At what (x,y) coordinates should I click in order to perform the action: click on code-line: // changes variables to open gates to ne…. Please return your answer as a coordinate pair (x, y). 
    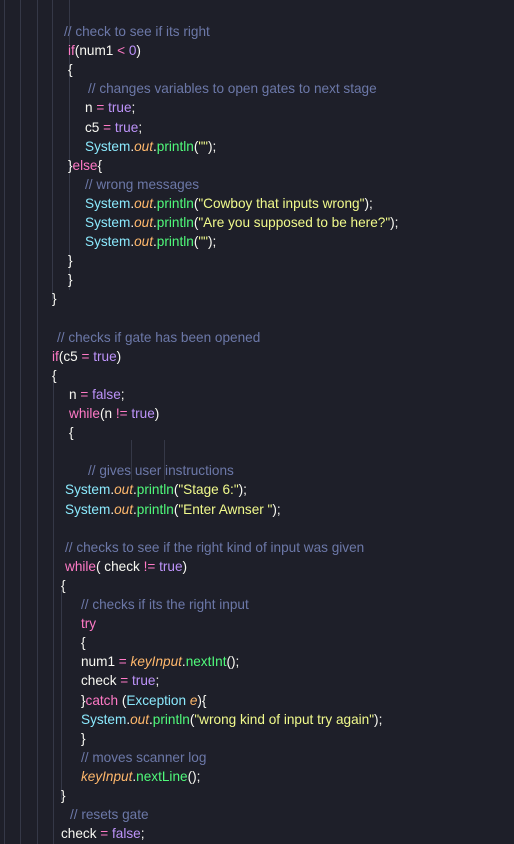
    Looking at the image, I should click on (232, 88).